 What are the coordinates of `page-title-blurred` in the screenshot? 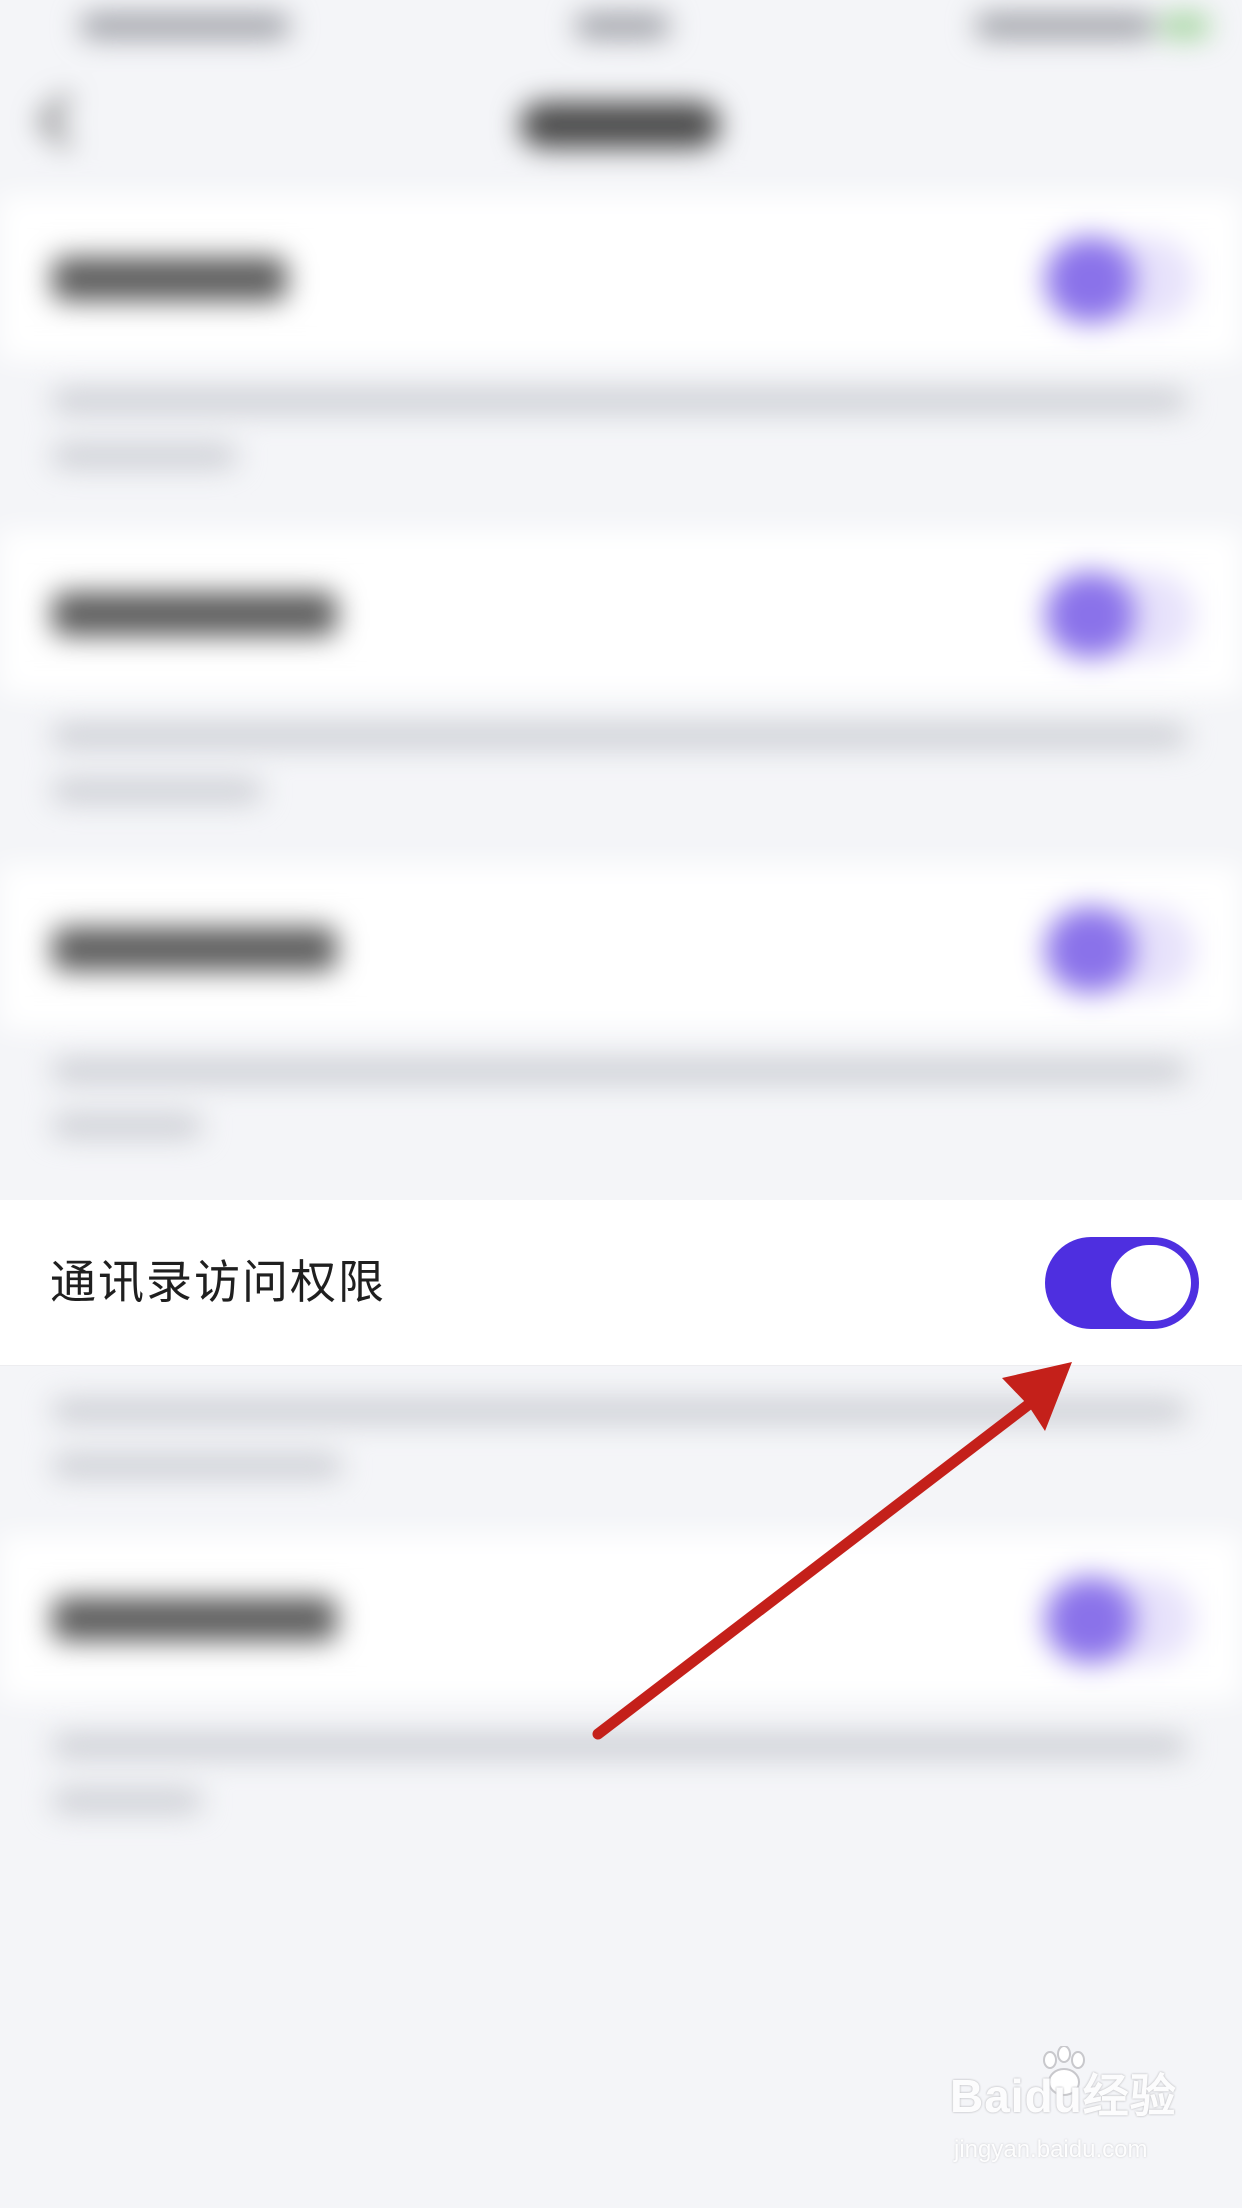 It's located at (620, 125).